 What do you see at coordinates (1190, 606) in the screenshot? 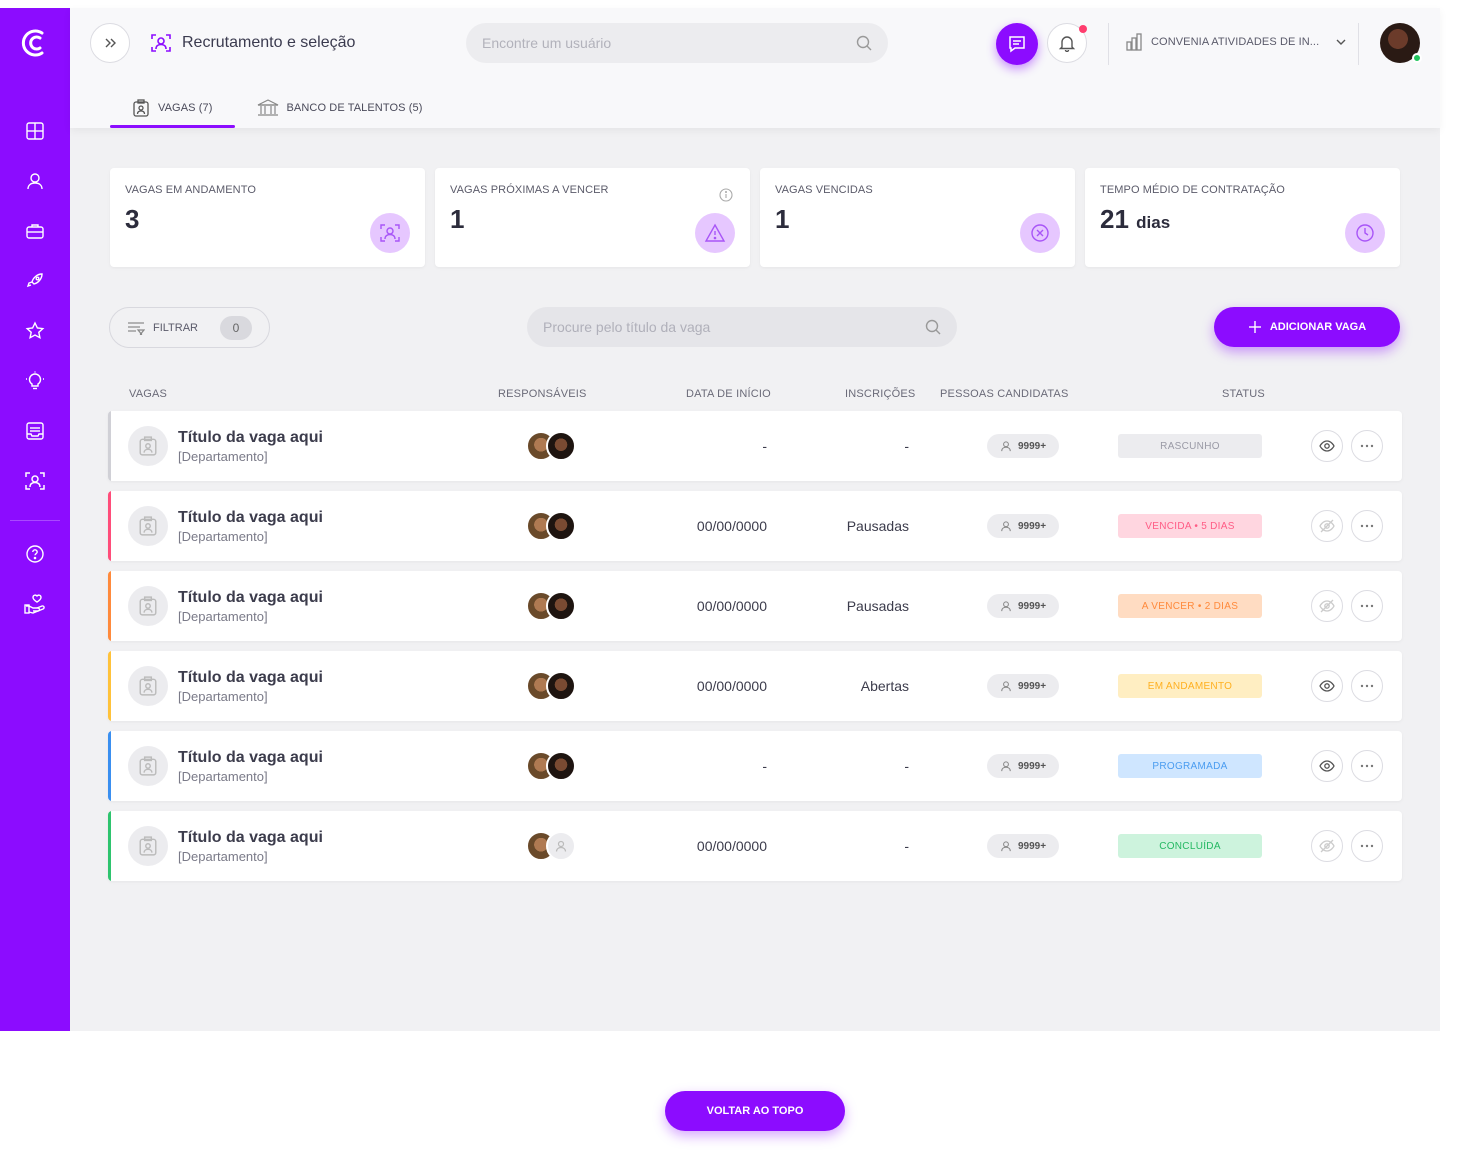
I see `status-badge: A VENCER • 2 DIAS` at bounding box center [1190, 606].